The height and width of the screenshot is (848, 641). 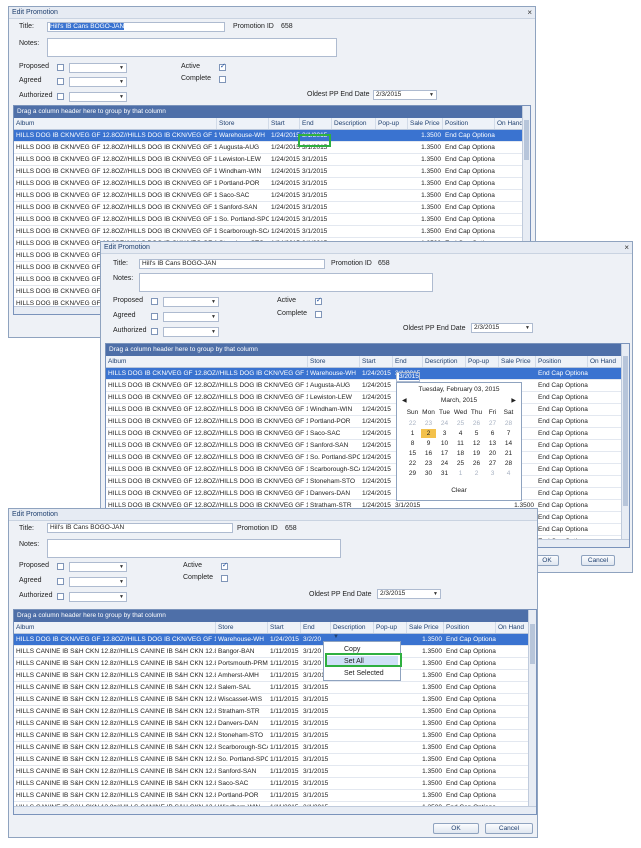 What do you see at coordinates (243, 135) in the screenshot?
I see `cell-store: Warehouse-WH` at bounding box center [243, 135].